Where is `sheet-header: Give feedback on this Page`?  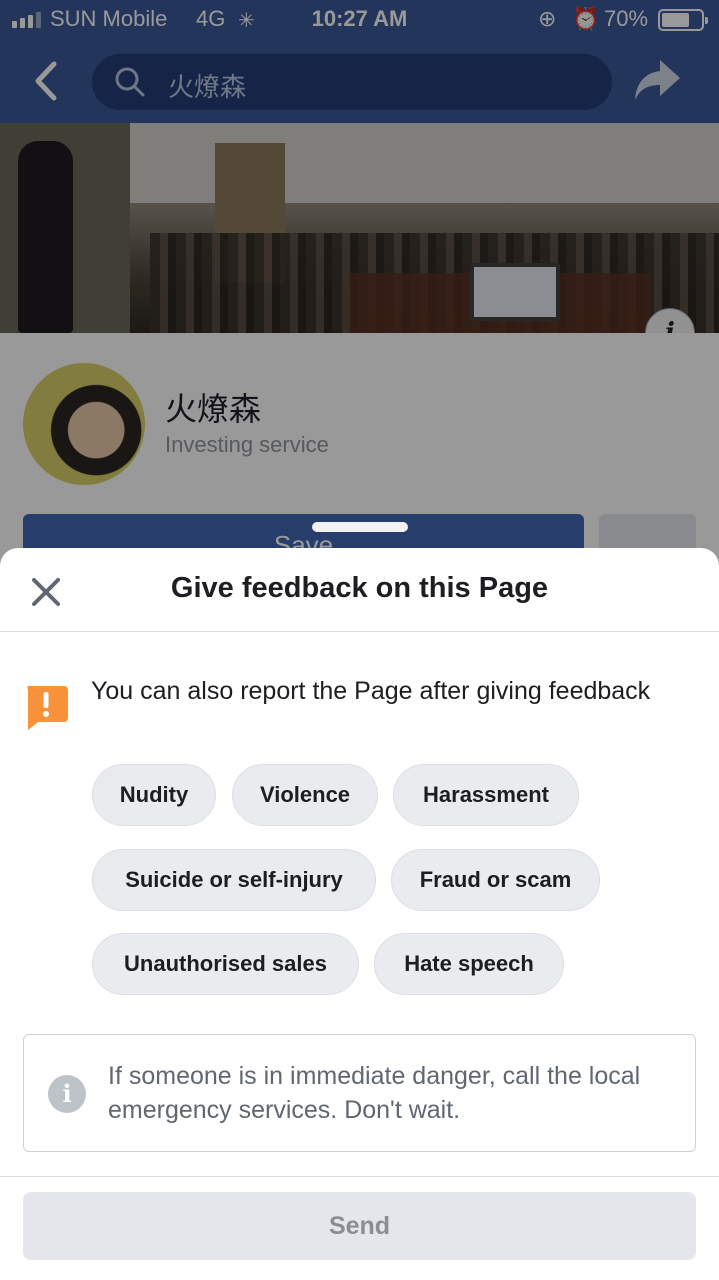
sheet-header: Give feedback on this Page is located at coordinates (359, 590).